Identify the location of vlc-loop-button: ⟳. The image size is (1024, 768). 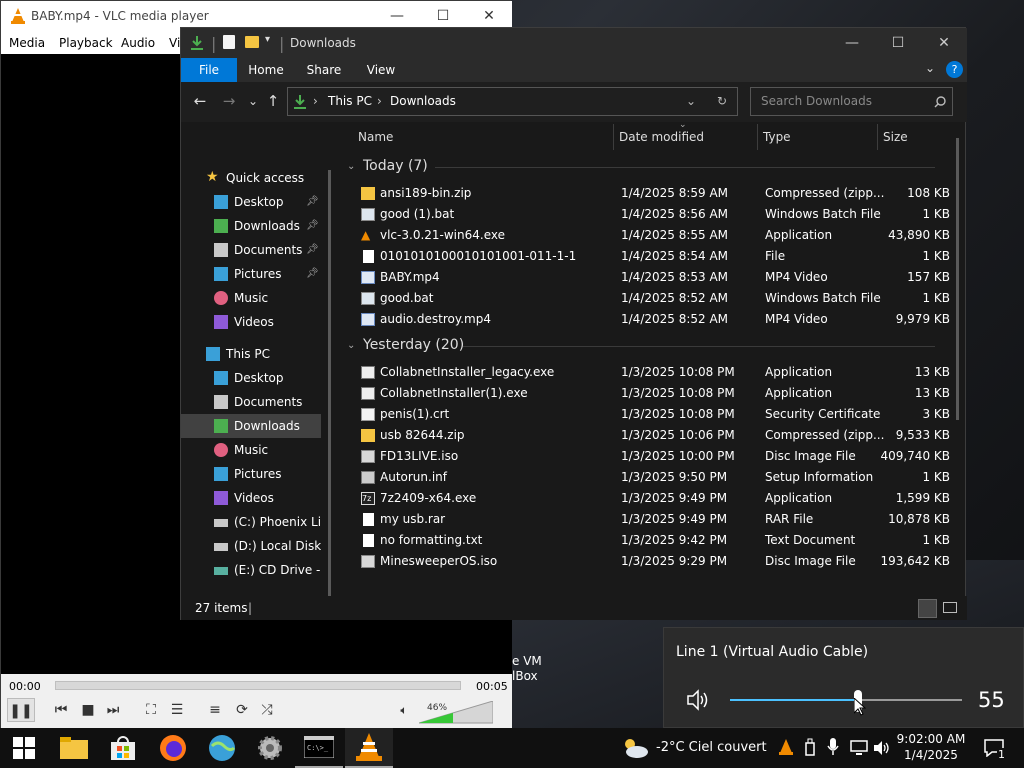
(242, 710).